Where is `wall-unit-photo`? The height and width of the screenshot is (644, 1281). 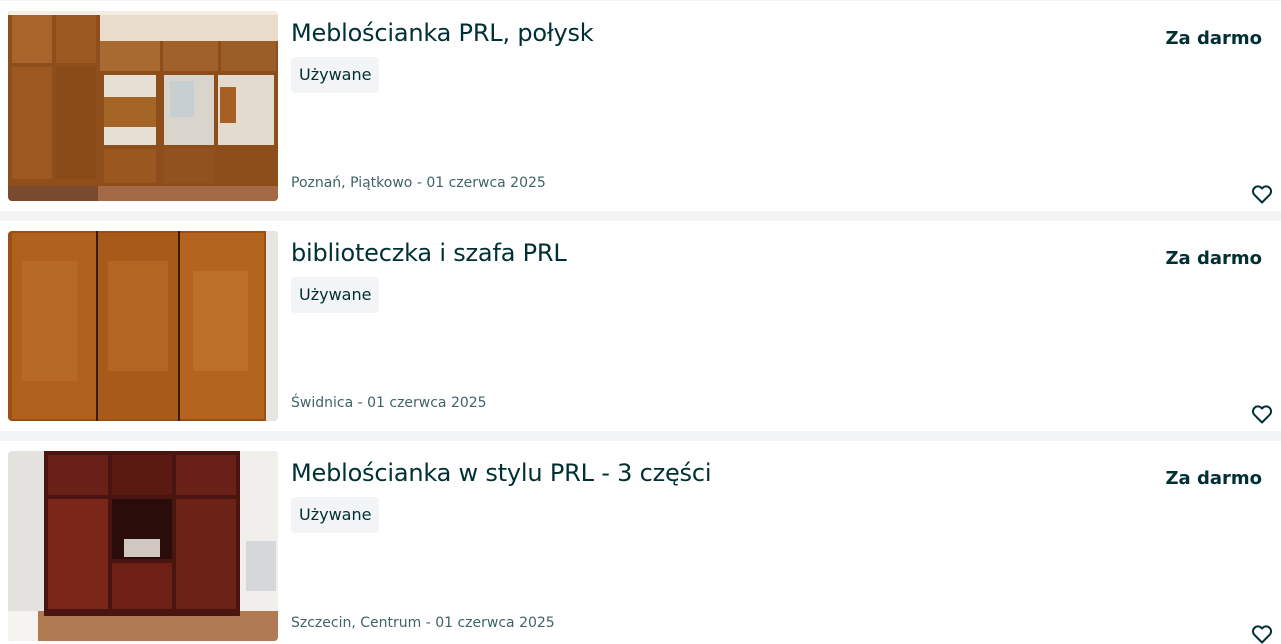 wall-unit-photo is located at coordinates (143, 106).